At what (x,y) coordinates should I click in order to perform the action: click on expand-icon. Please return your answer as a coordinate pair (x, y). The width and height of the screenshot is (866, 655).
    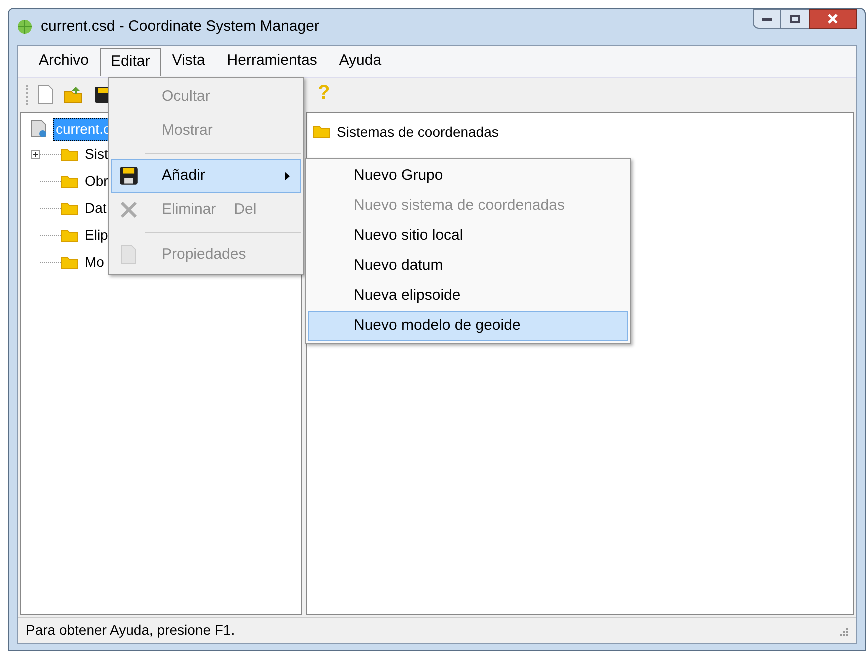
    Looking at the image, I should click on (35, 154).